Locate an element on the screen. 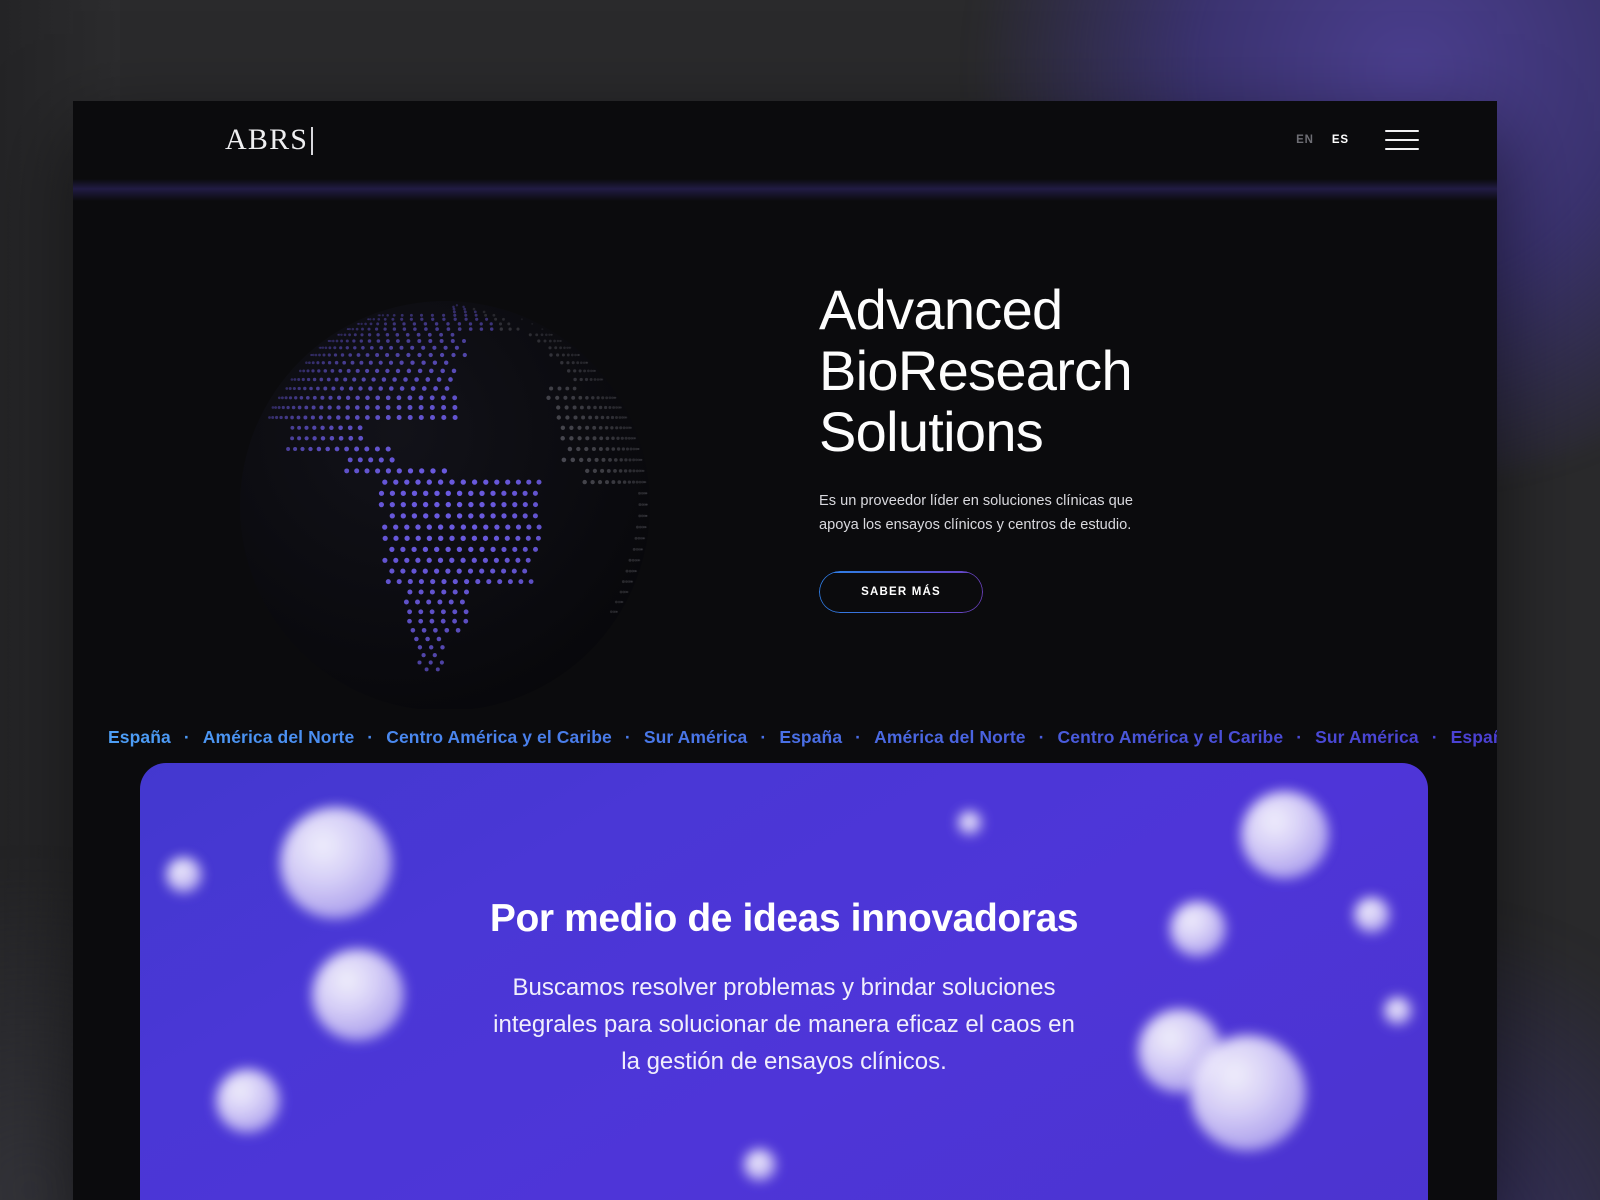 This screenshot has width=1600, height=1200. brand-logo: ABRS is located at coordinates (269, 140).